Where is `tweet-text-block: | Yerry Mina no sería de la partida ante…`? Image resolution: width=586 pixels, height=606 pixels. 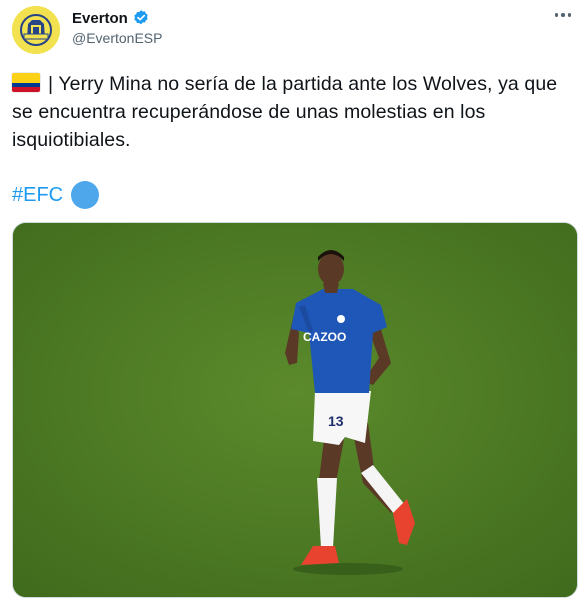
tweet-text-block: | Yerry Mina no sería de la partida ante… is located at coordinates (295, 112).